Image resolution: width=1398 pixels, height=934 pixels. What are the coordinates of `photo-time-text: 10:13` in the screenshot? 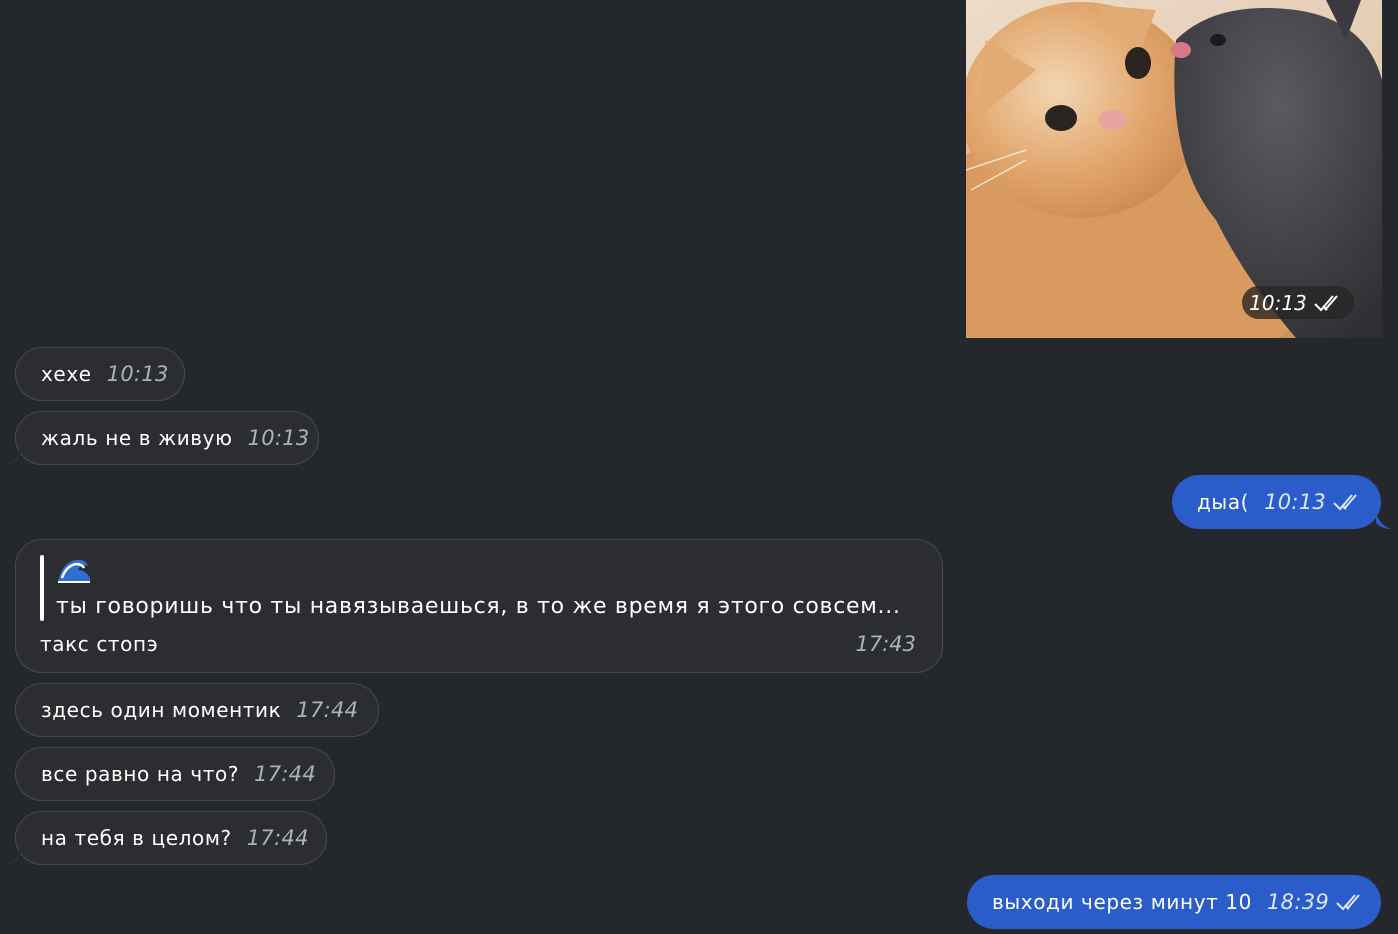 It's located at (1278, 302).